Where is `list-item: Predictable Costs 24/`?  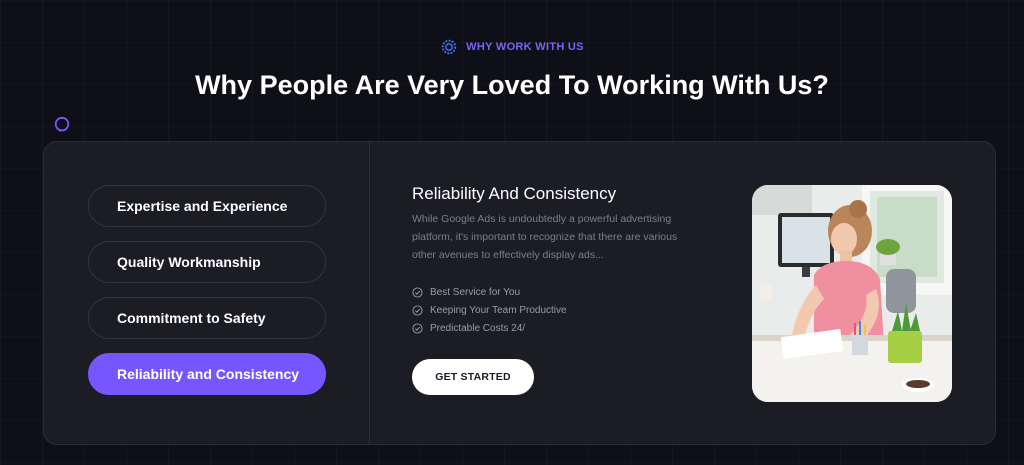 list-item: Predictable Costs 24/ is located at coordinates (489, 328).